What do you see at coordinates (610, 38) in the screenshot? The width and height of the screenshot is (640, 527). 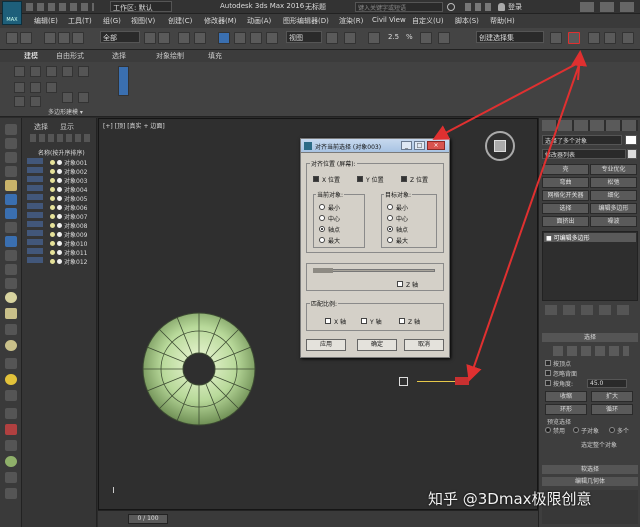 I see `graphite-toggle-icon` at bounding box center [610, 38].